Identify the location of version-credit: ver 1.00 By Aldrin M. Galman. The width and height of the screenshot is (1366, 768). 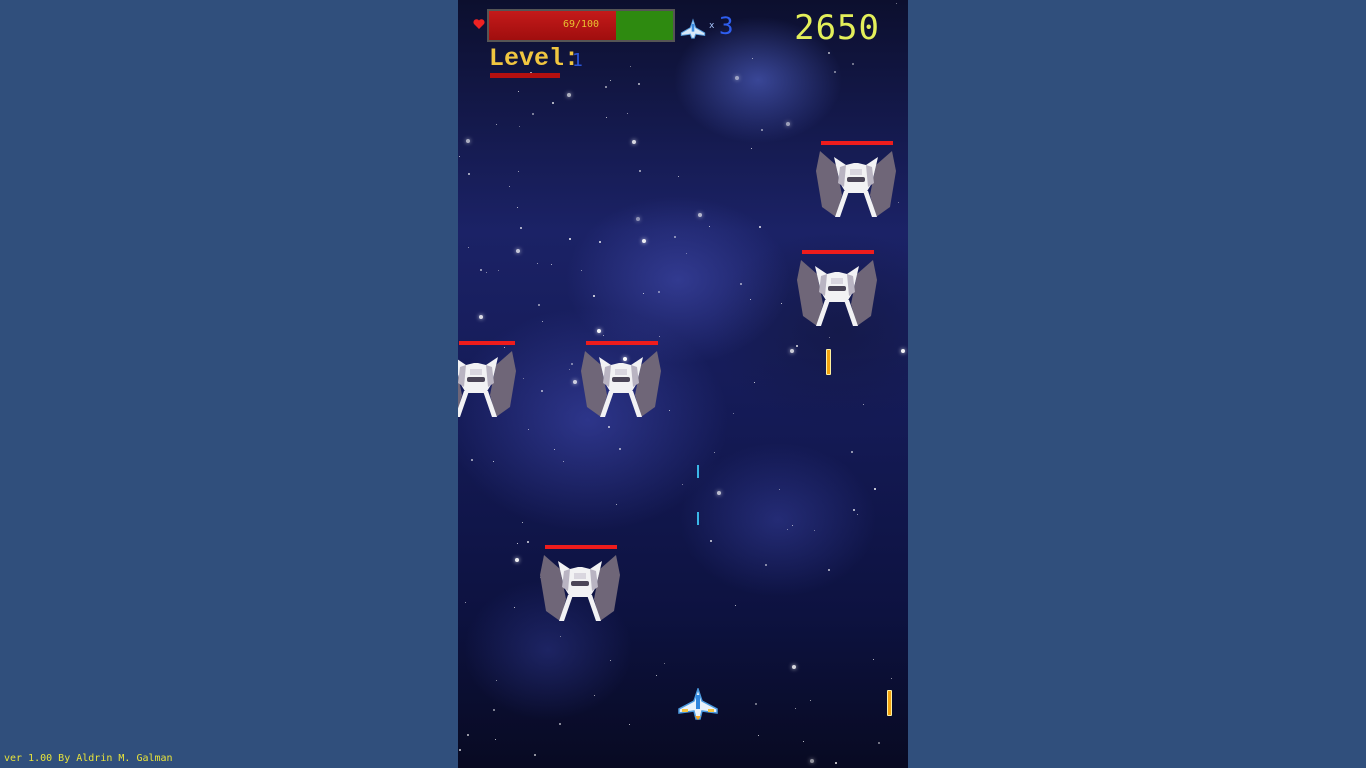
(88, 758).